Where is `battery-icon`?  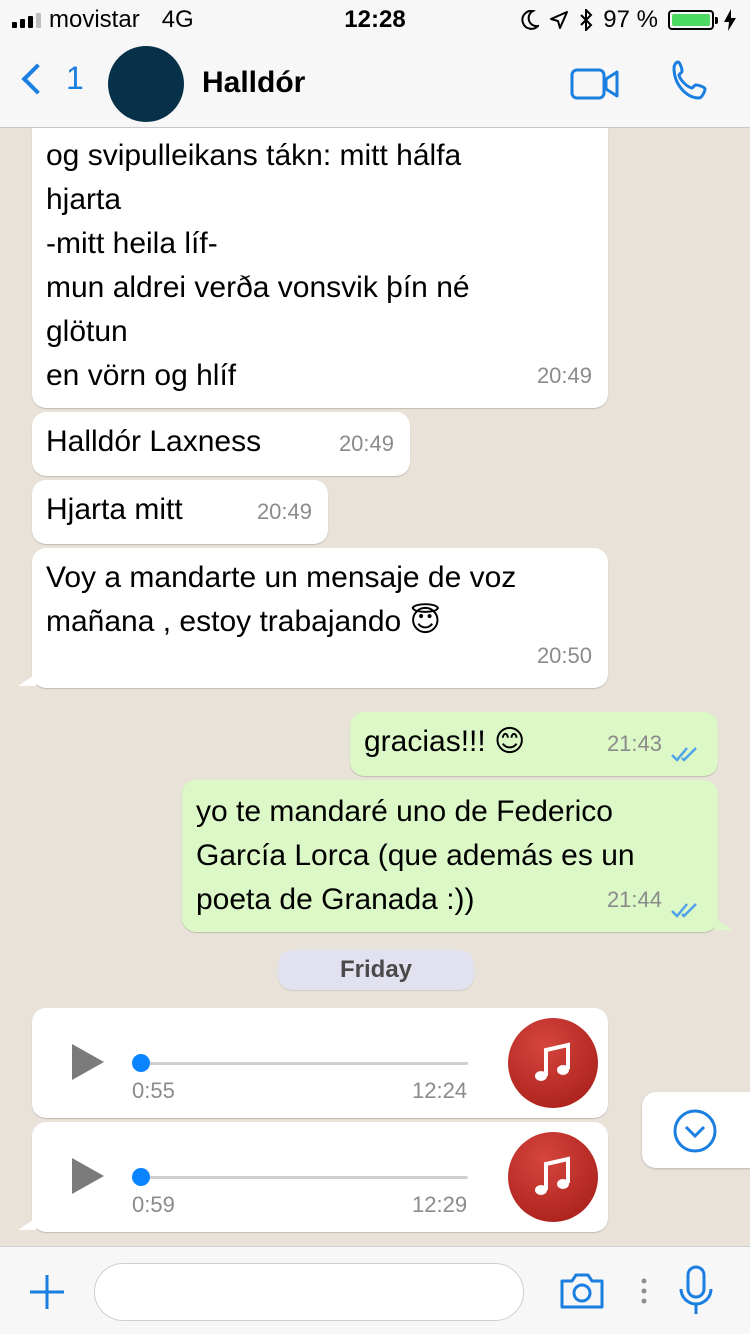 battery-icon is located at coordinates (693, 20).